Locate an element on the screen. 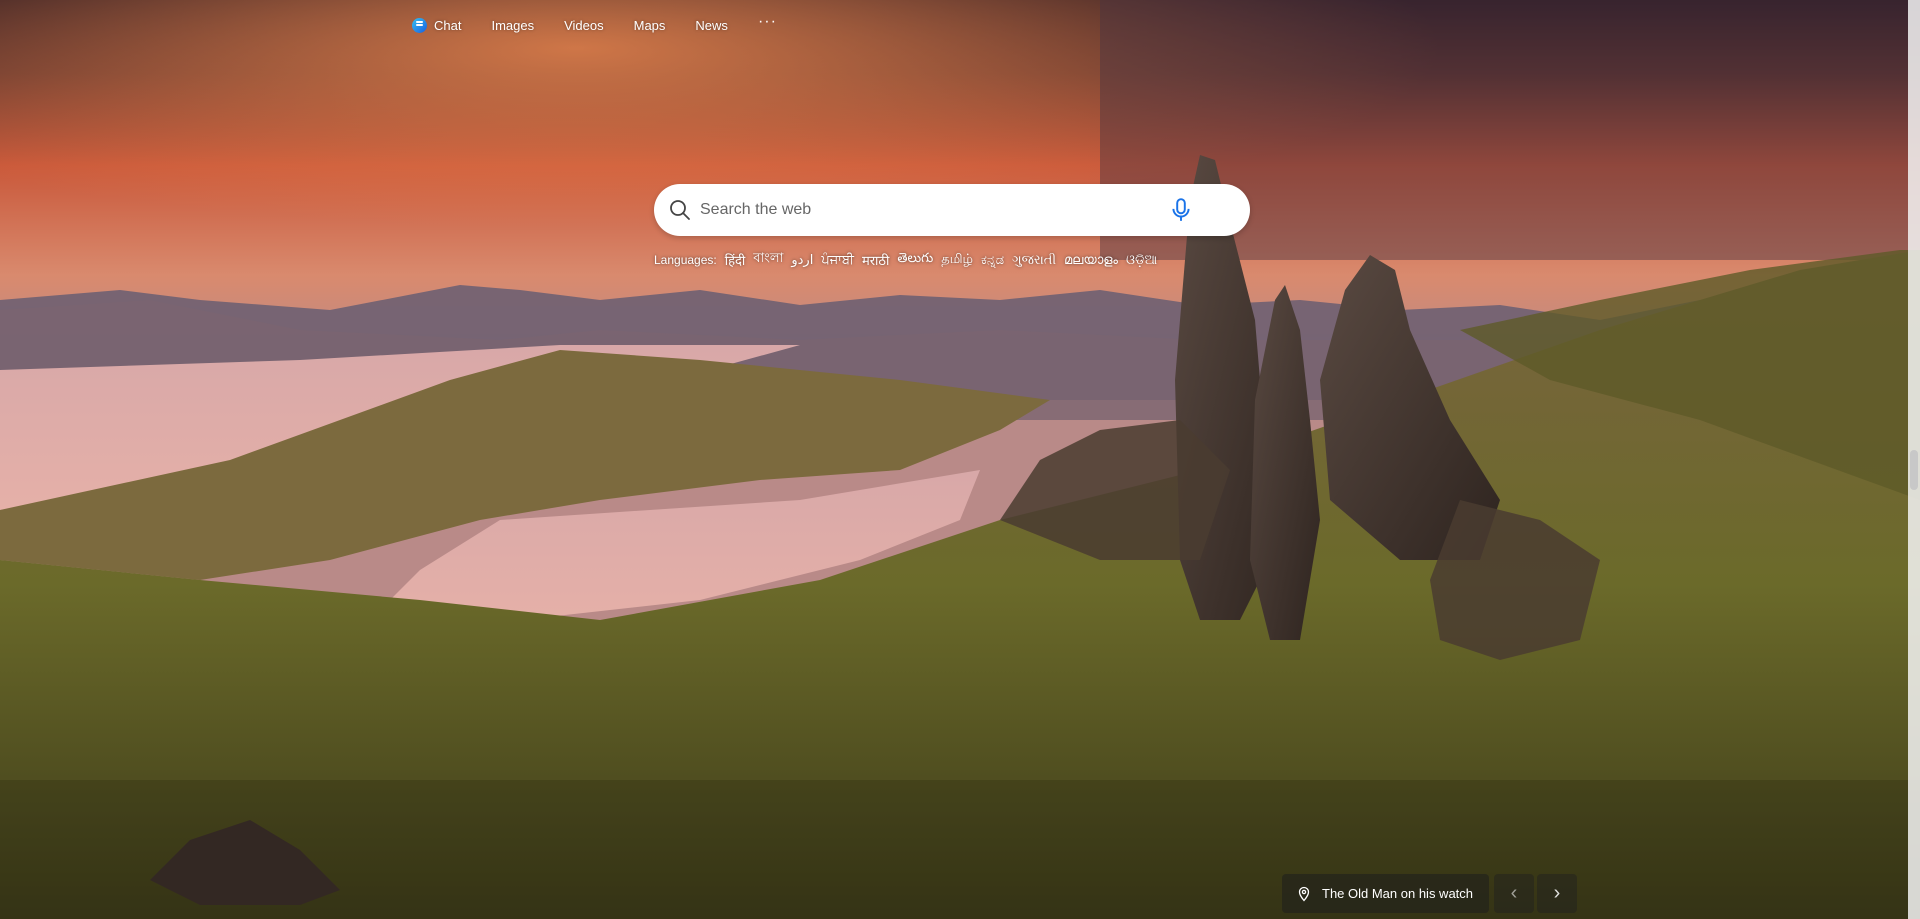 The height and width of the screenshot is (919, 1920). previous-image-button: ‹ is located at coordinates (1514, 893).